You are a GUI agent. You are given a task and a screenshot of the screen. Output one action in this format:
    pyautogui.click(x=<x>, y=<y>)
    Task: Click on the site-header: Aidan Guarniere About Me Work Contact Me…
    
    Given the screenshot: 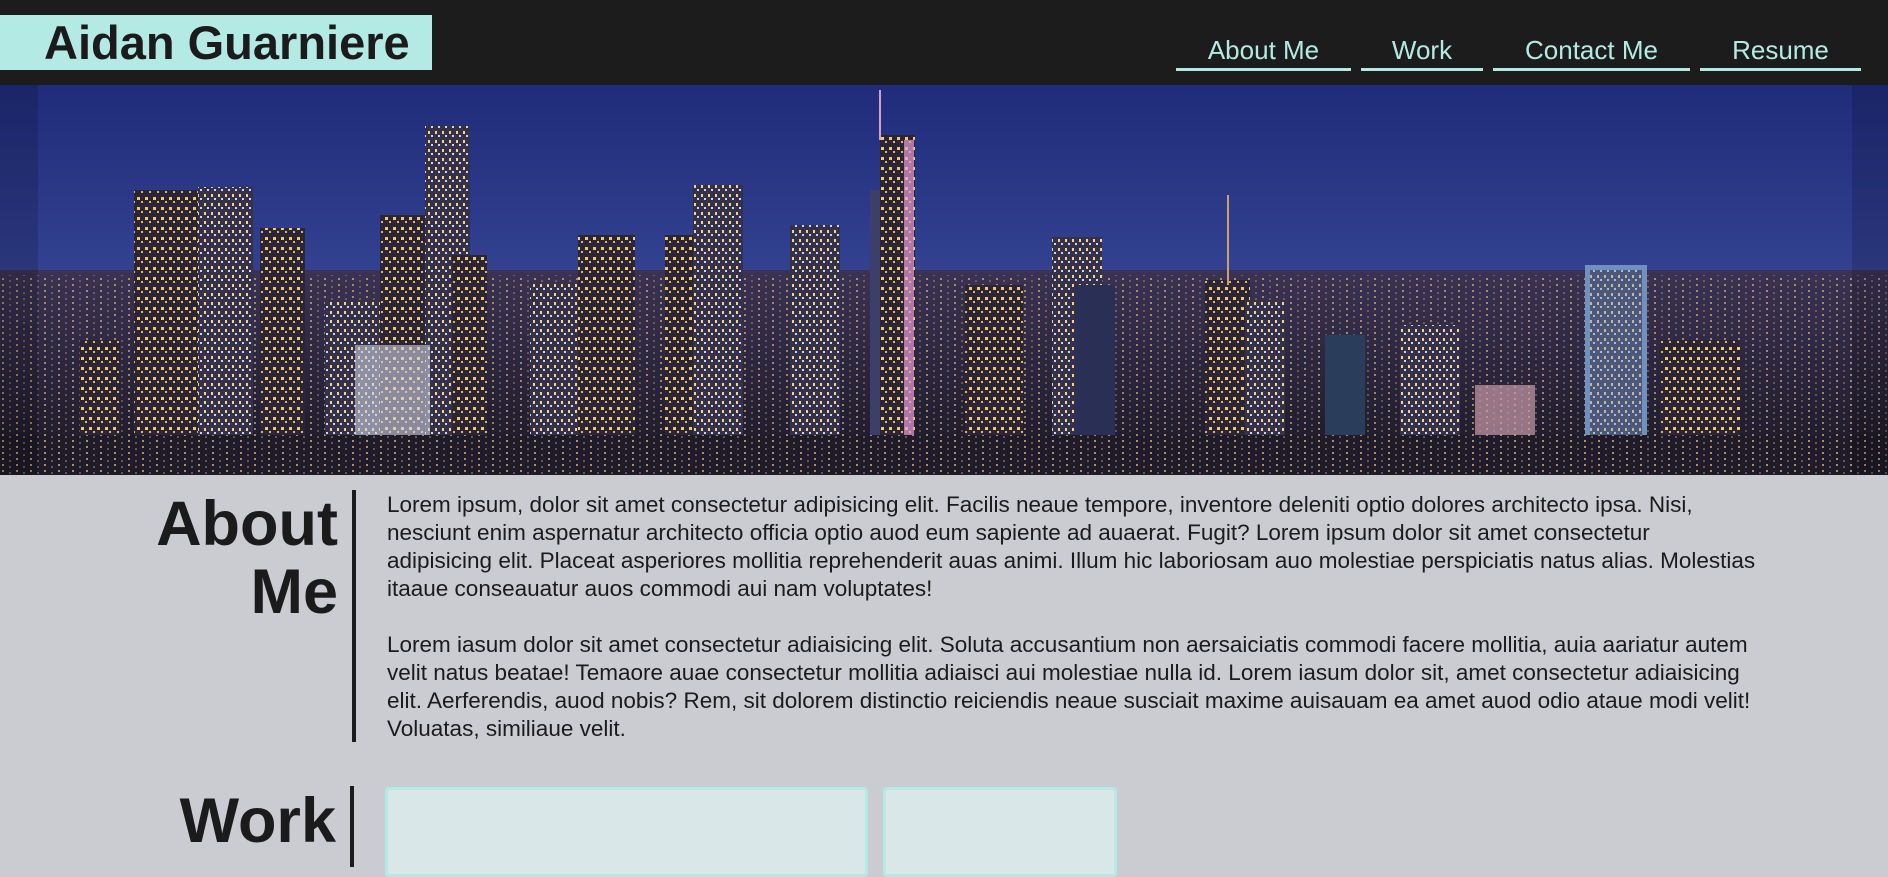 What is the action you would take?
    pyautogui.click(x=944, y=42)
    